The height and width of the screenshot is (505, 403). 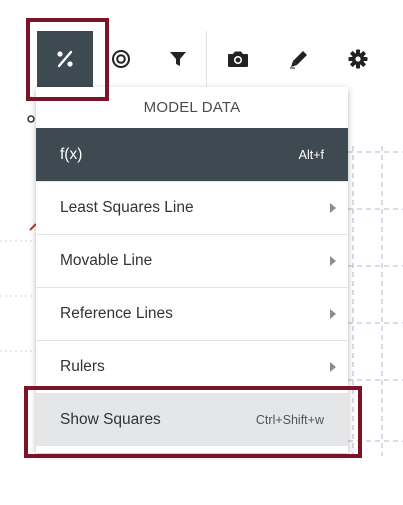 What do you see at coordinates (311, 154) in the screenshot?
I see `menu-item-shortcut: Alt+f` at bounding box center [311, 154].